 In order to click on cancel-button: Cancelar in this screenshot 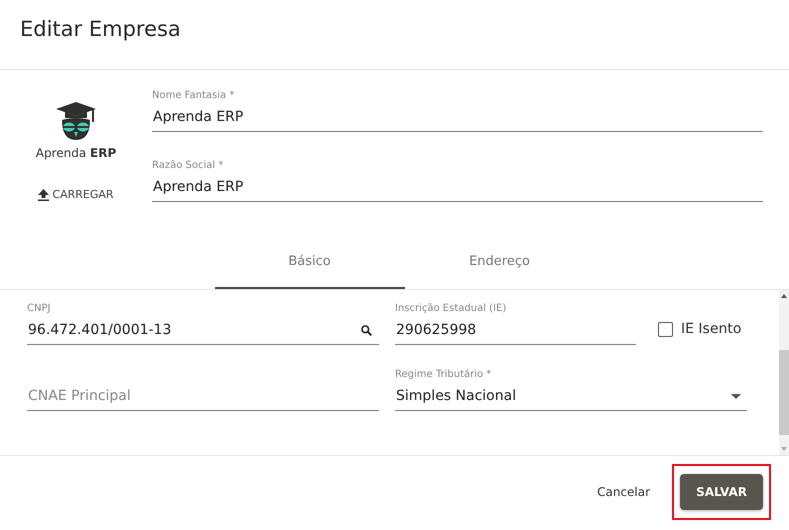, I will do `click(623, 492)`.